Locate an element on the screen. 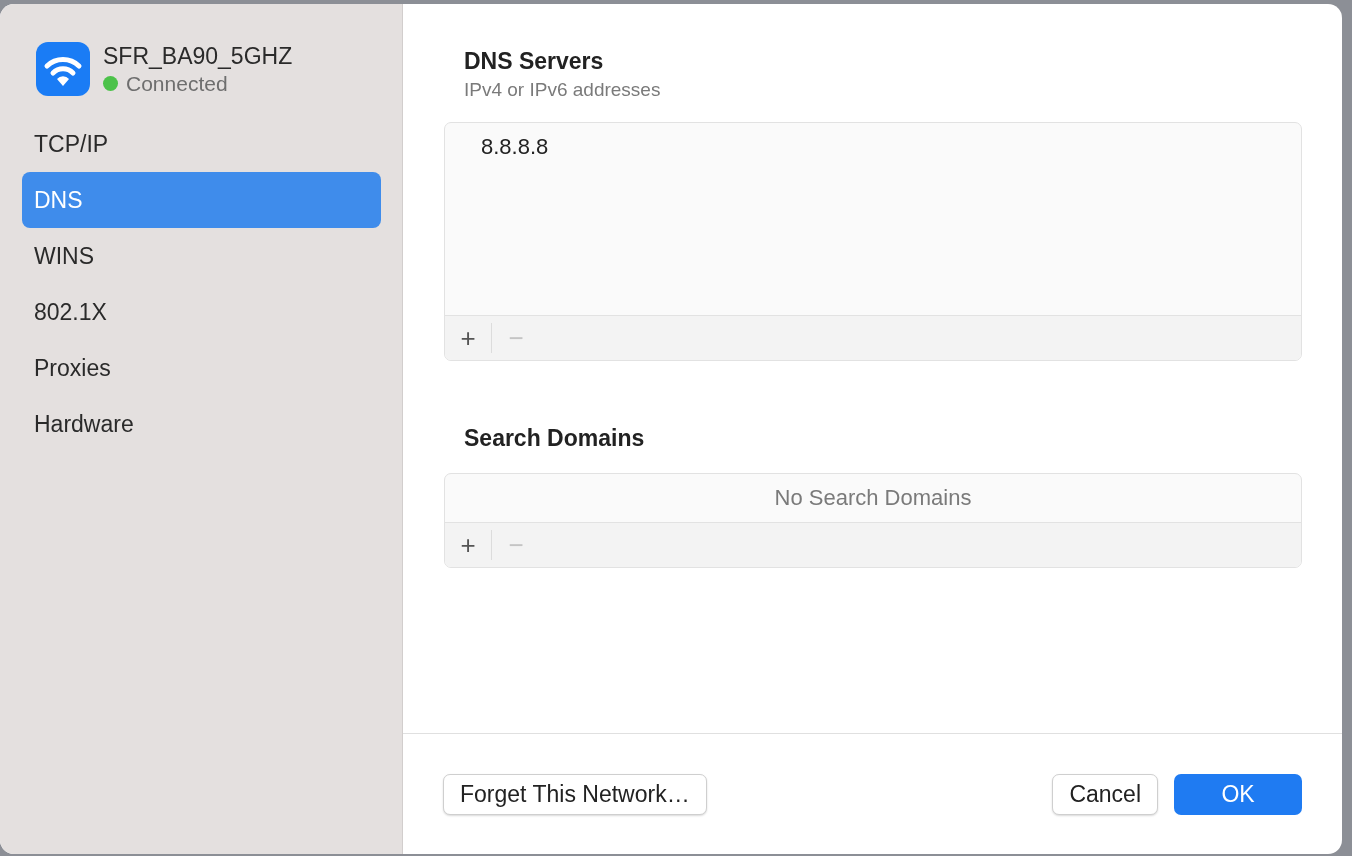 The height and width of the screenshot is (856, 1352). wifi-icon is located at coordinates (63, 69).